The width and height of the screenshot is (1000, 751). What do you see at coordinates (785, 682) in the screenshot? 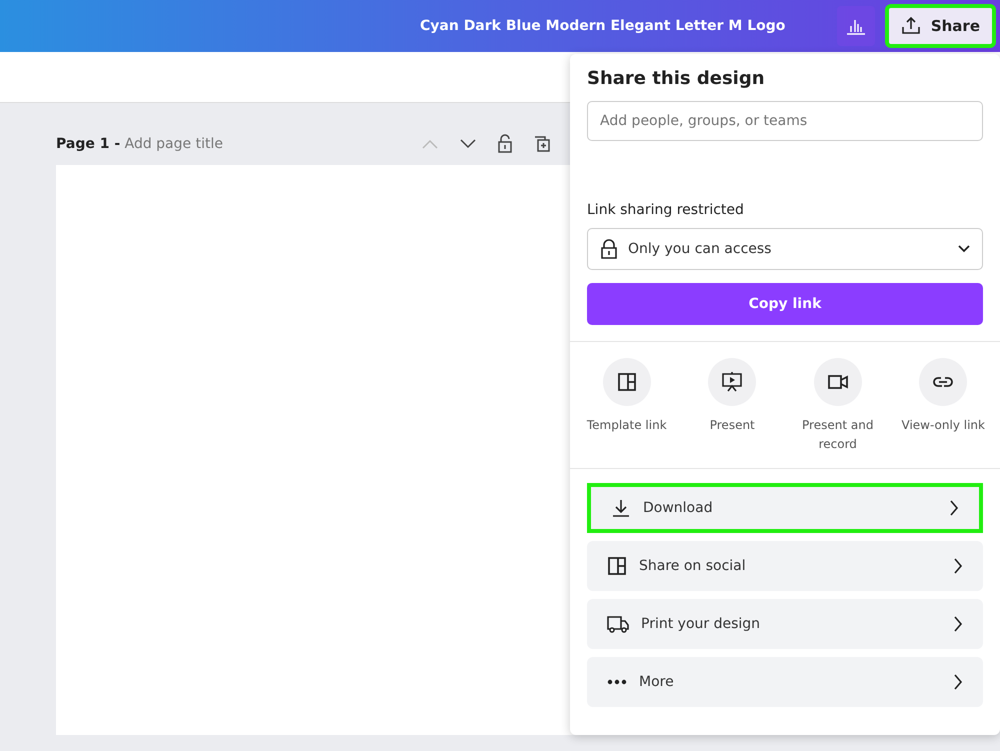
I see `share-menu-item: More` at bounding box center [785, 682].